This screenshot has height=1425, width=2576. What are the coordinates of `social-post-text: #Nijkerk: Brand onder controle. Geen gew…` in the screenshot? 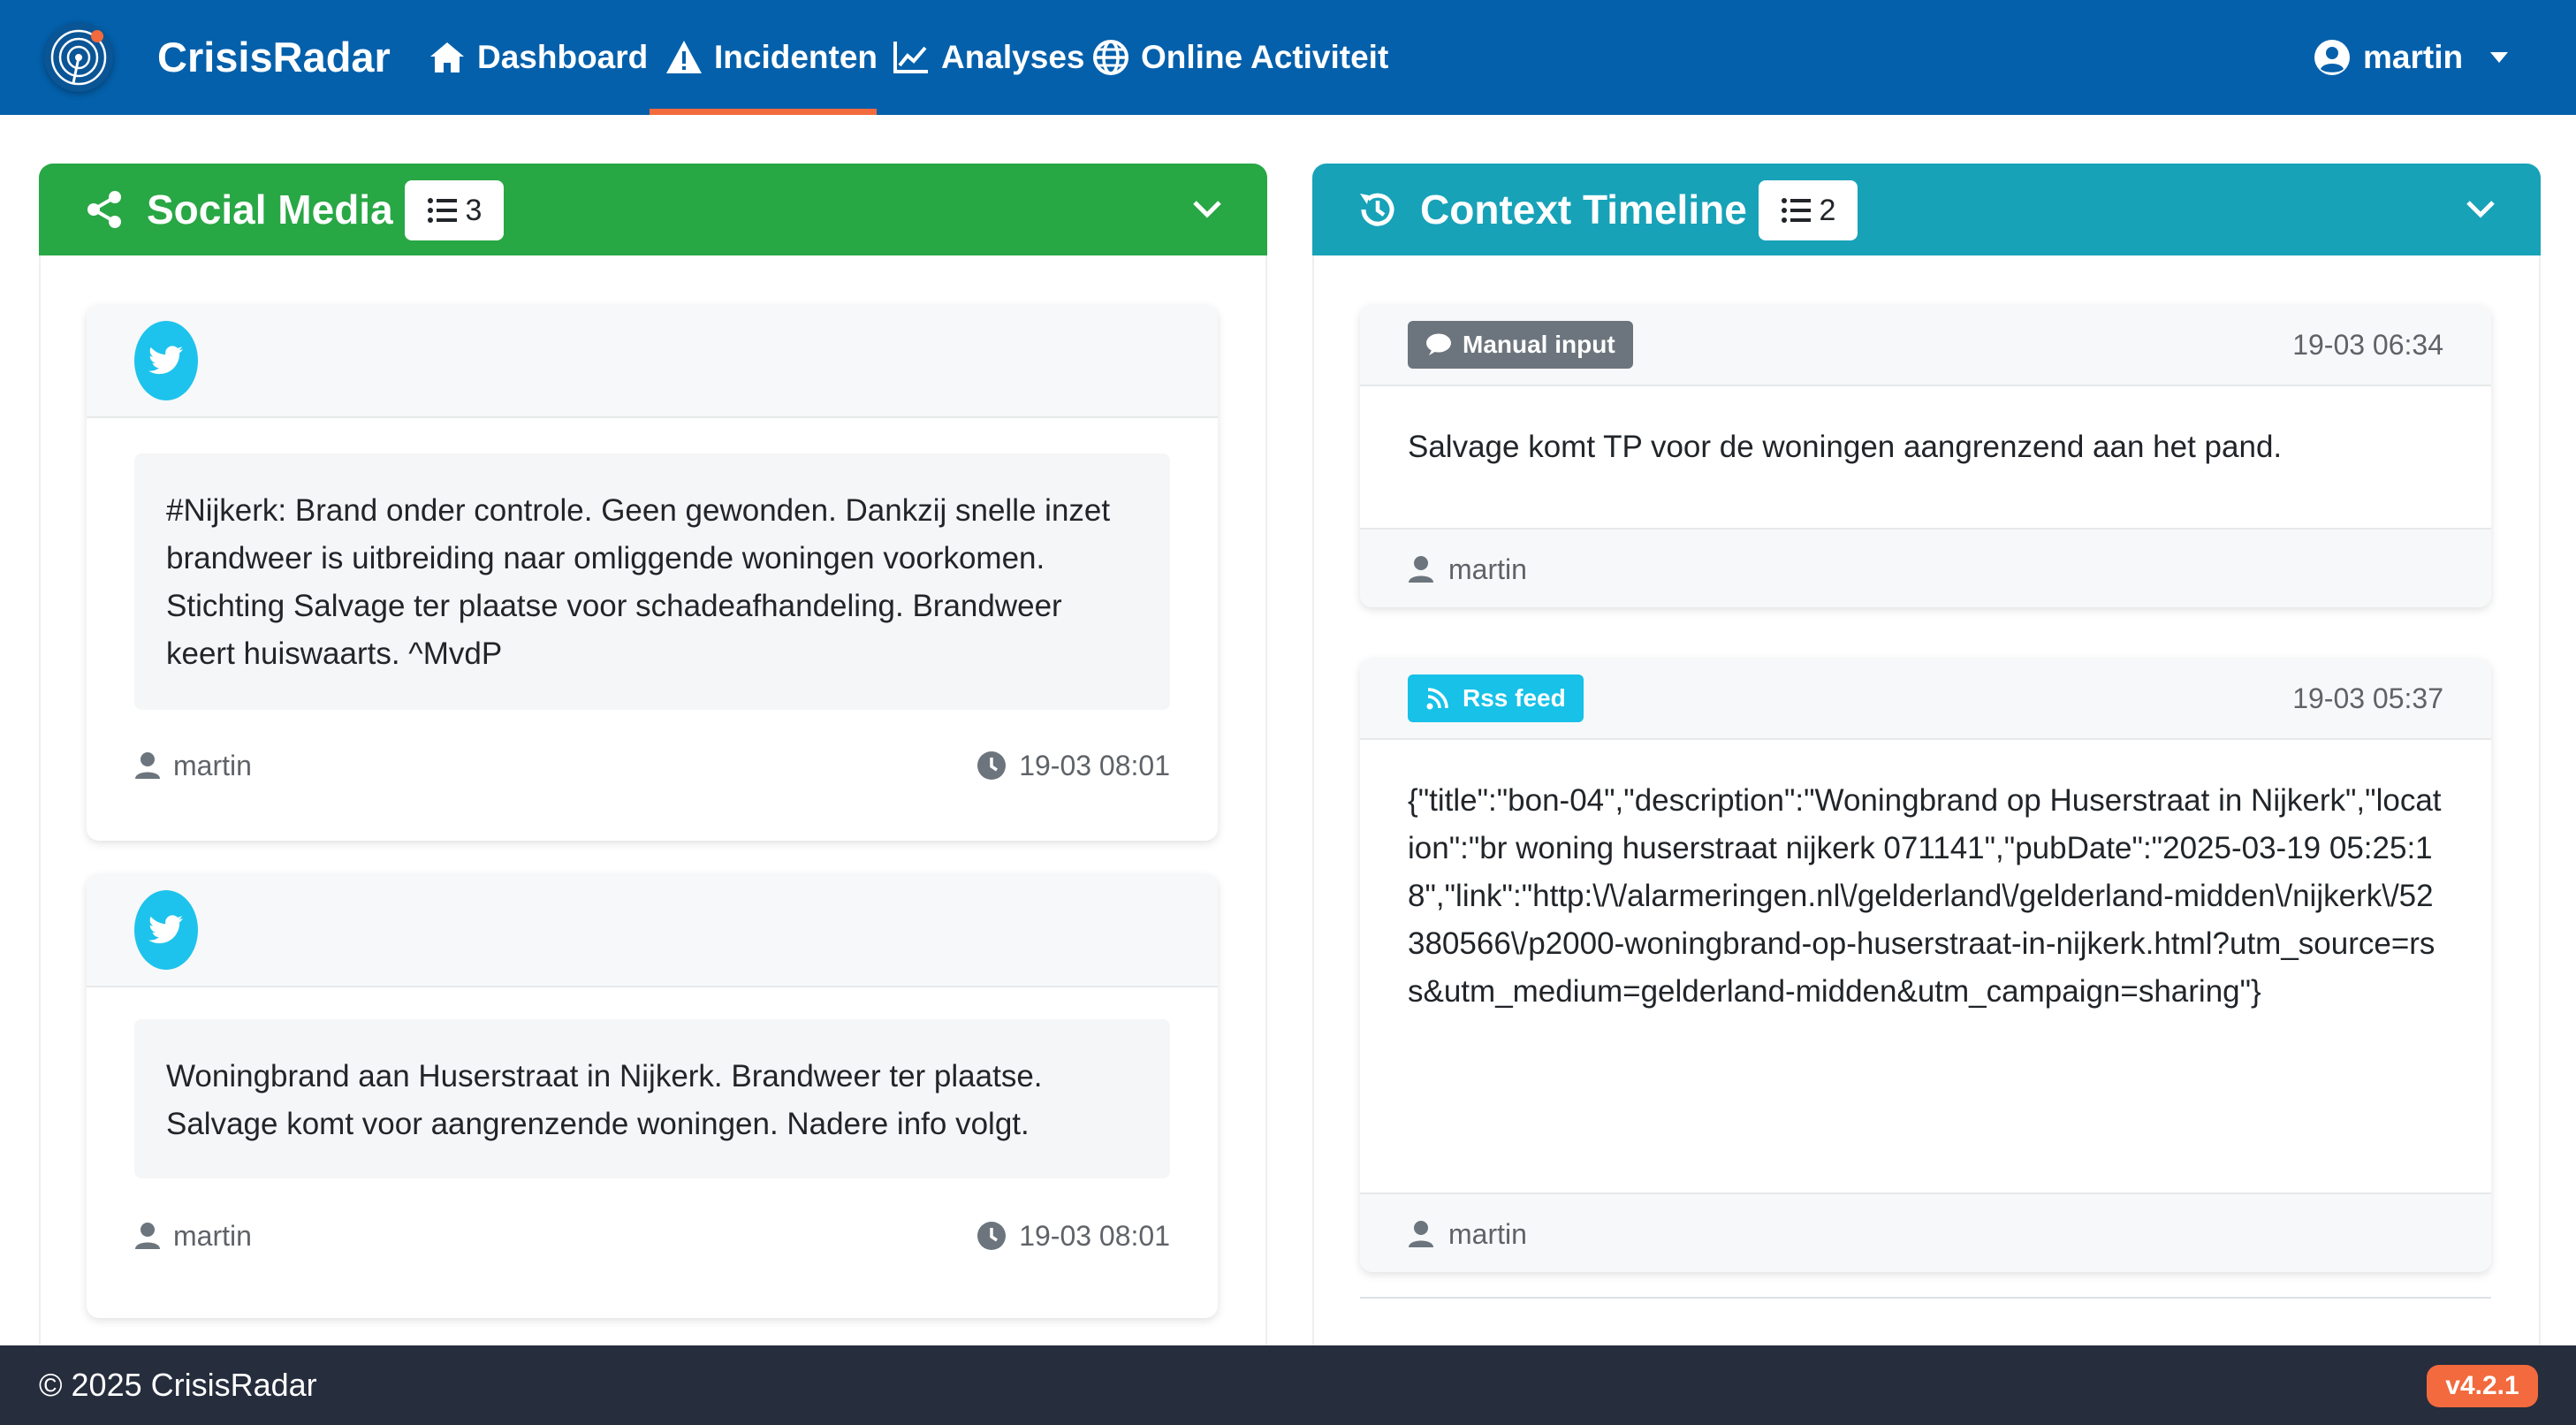 It's located at (652, 582).